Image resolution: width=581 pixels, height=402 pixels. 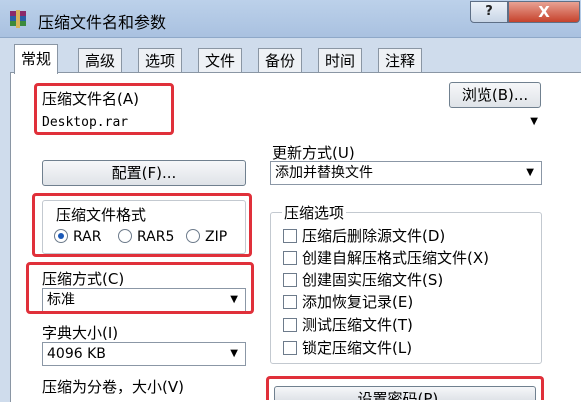 I want to click on tab-options: 选项, so click(x=160, y=61).